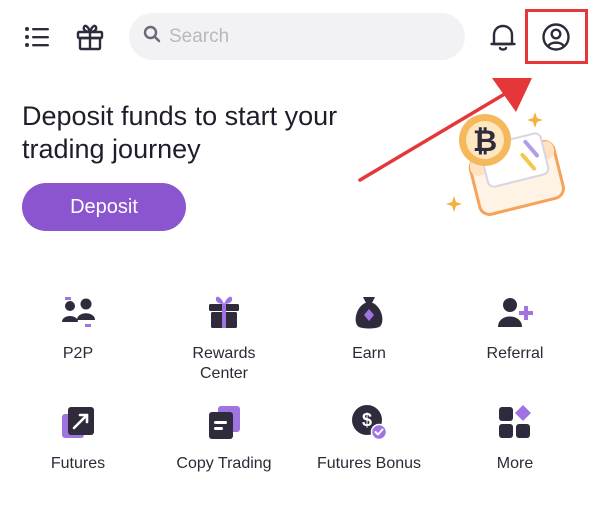  I want to click on search-bar, so click(297, 36).